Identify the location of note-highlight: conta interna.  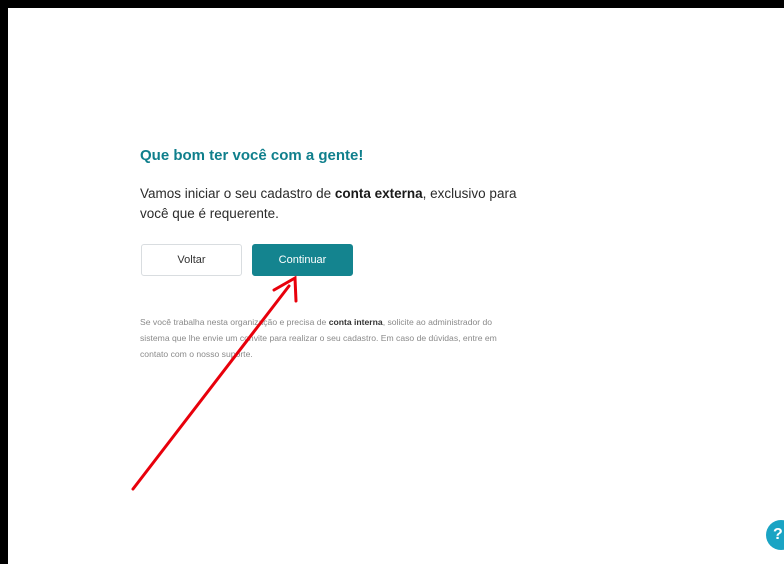
(355, 322).